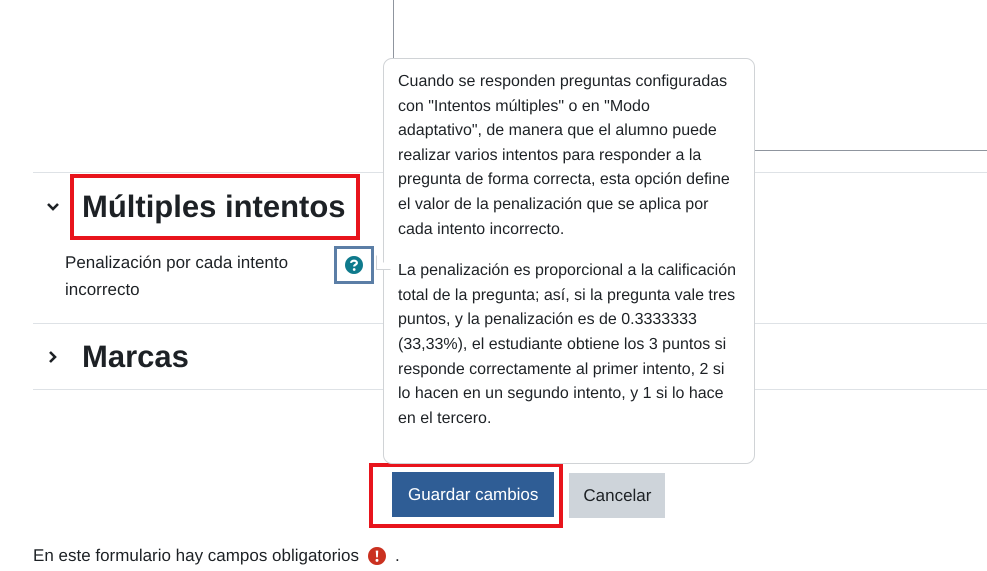 The image size is (987, 571). Describe the element at coordinates (377, 556) in the screenshot. I see `required-icon` at that location.